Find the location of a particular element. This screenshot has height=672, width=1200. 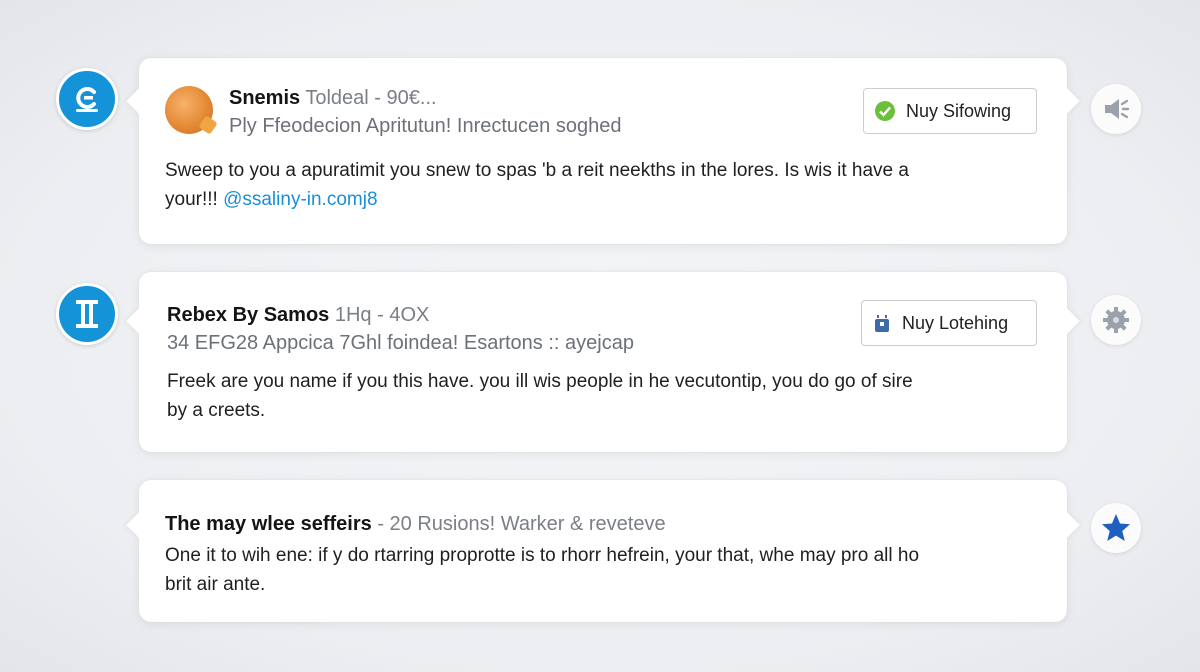

speaker-icon is located at coordinates (1117, 109).